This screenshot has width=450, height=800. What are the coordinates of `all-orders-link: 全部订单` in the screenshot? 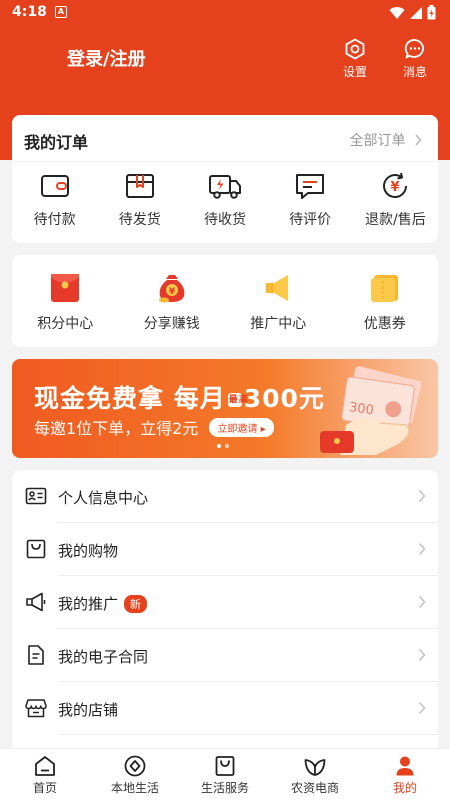 It's located at (386, 140).